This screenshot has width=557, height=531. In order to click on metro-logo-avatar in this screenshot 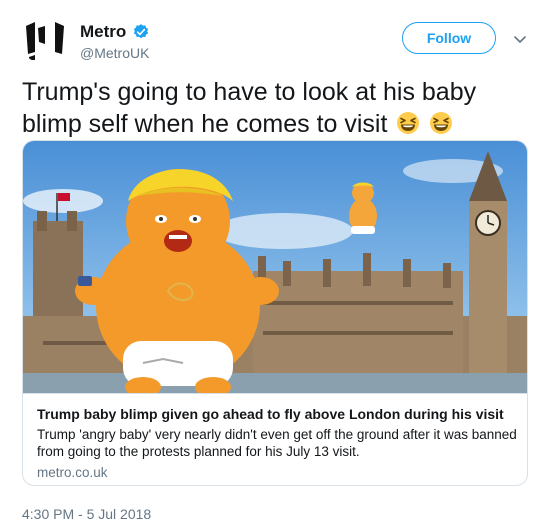, I will do `click(45, 39)`.